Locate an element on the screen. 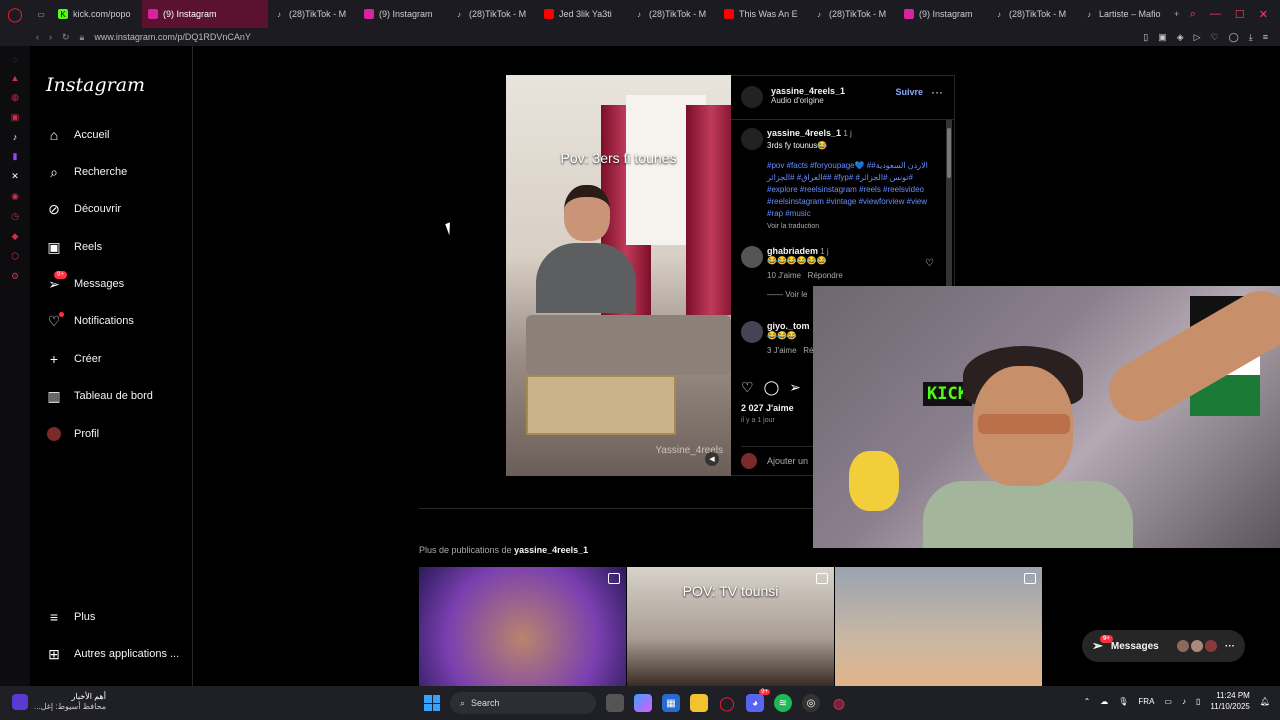 The image size is (1280, 720). comment-likes: 10 J'aime is located at coordinates (784, 275).